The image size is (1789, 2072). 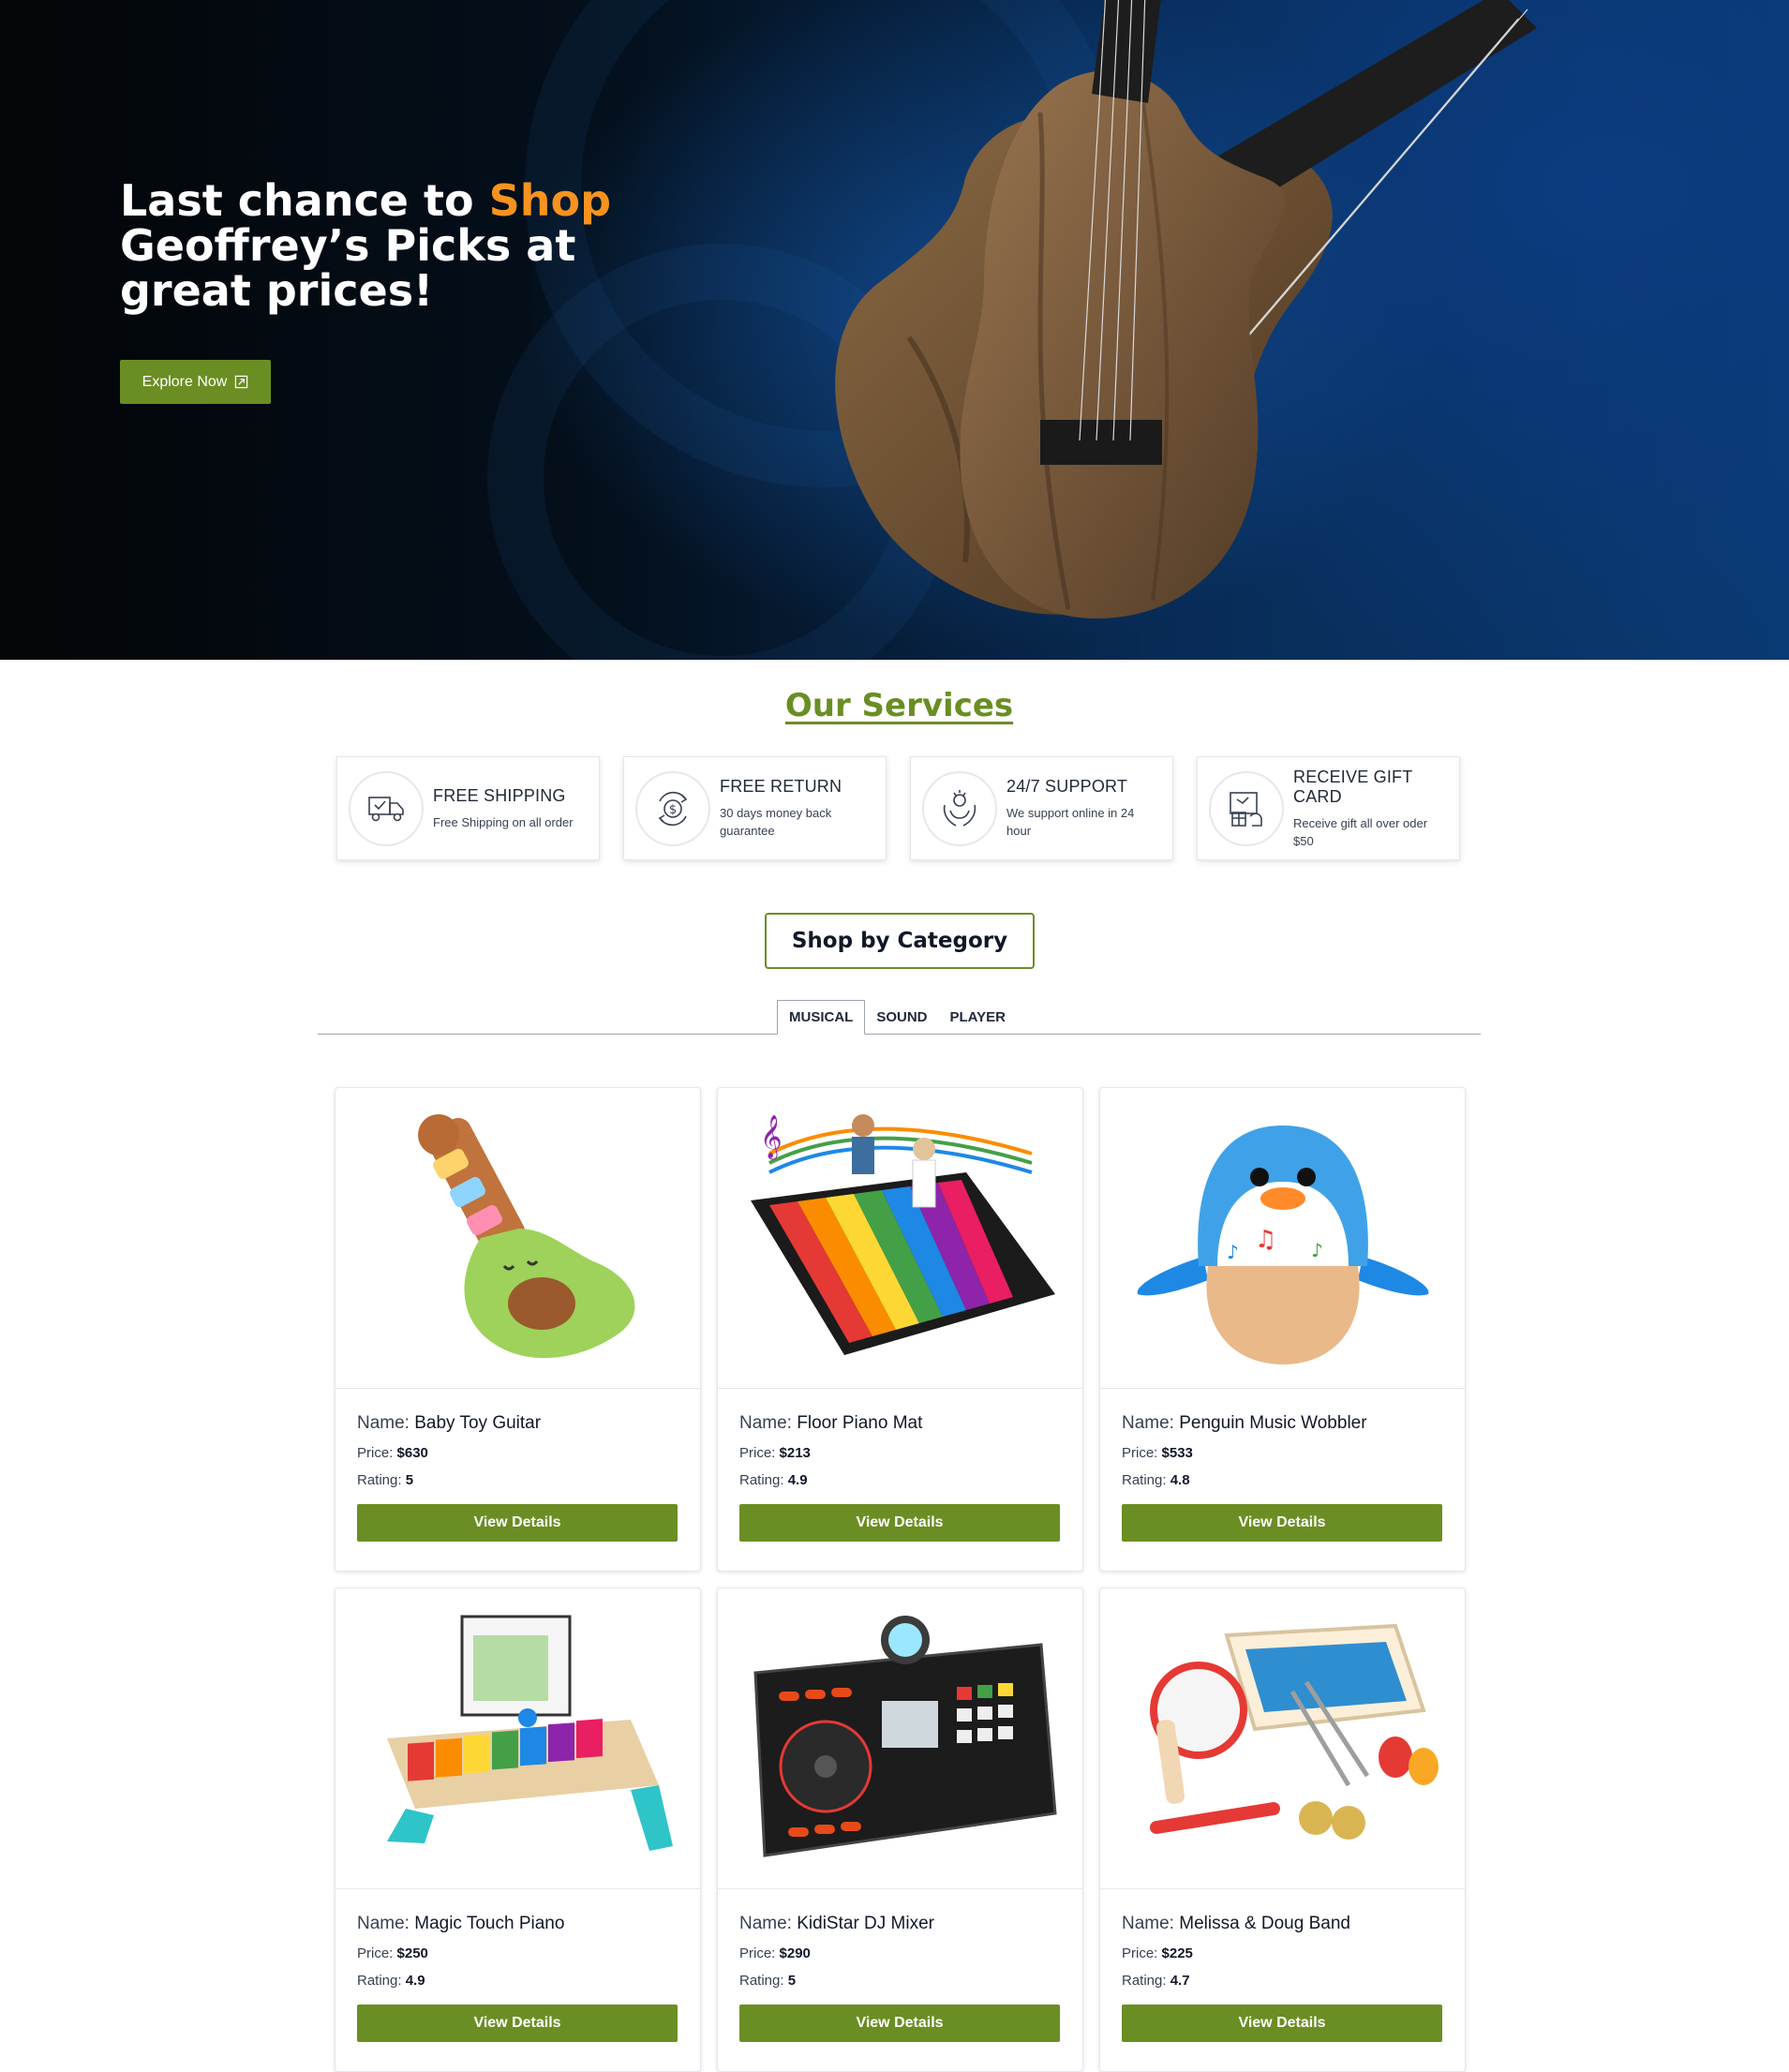 What do you see at coordinates (517, 1453) in the screenshot?
I see `product-price: Price: $630` at bounding box center [517, 1453].